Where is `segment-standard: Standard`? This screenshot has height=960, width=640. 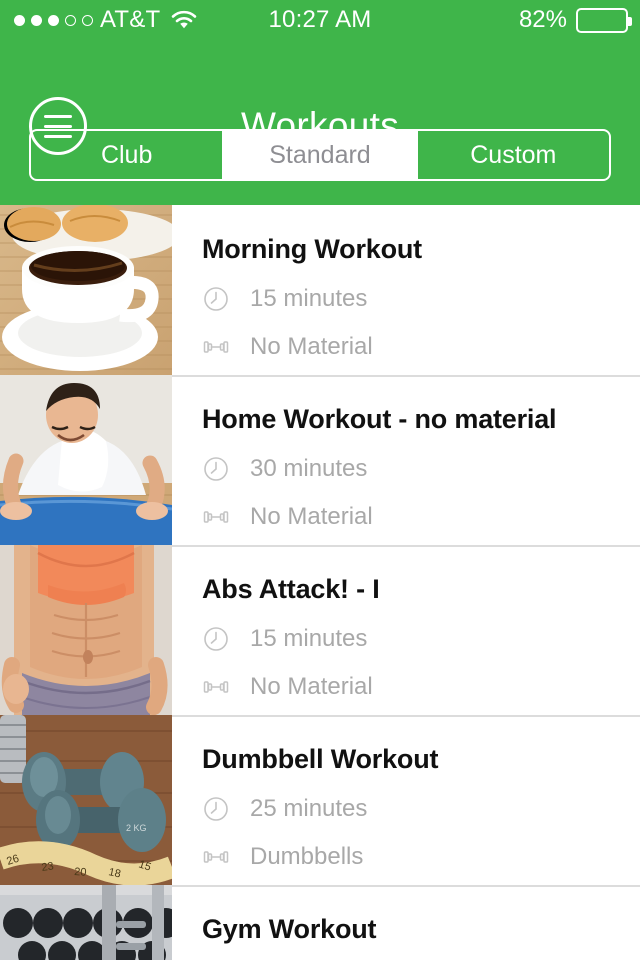
segment-standard: Standard is located at coordinates (321, 155).